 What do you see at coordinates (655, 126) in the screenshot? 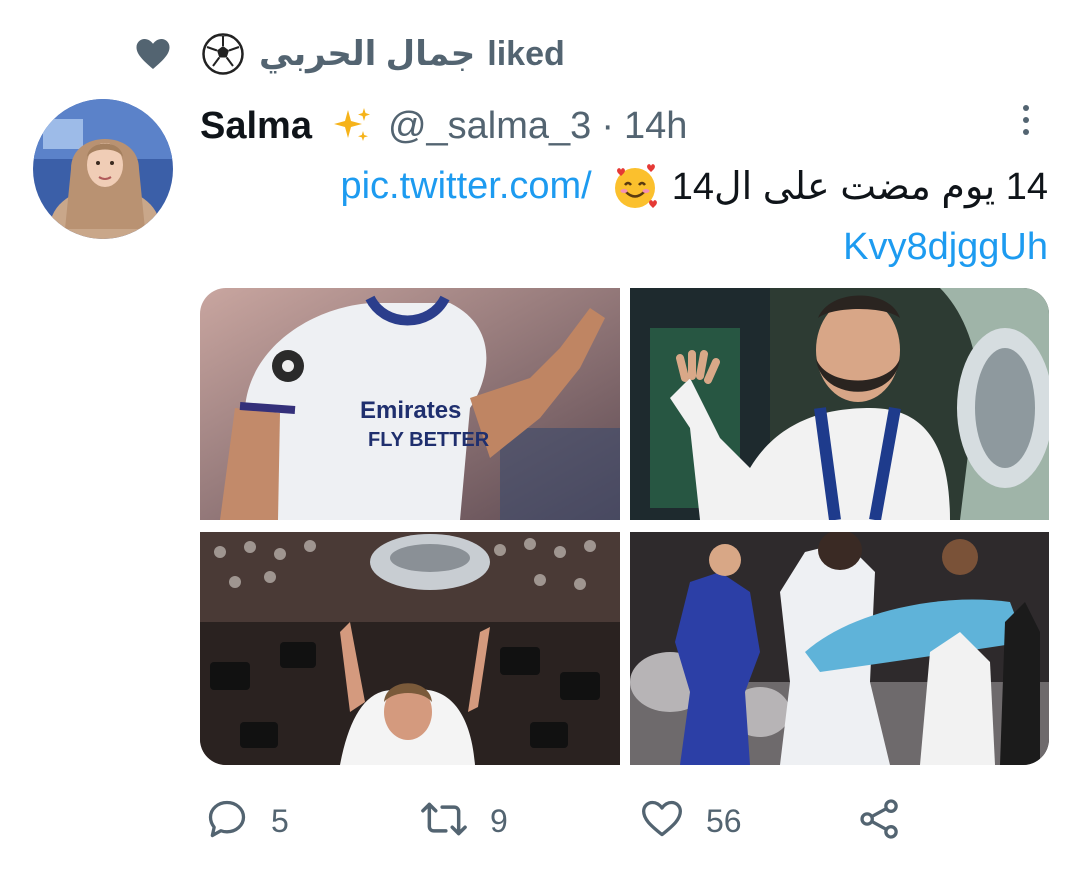
I see `timestamp: 14h` at bounding box center [655, 126].